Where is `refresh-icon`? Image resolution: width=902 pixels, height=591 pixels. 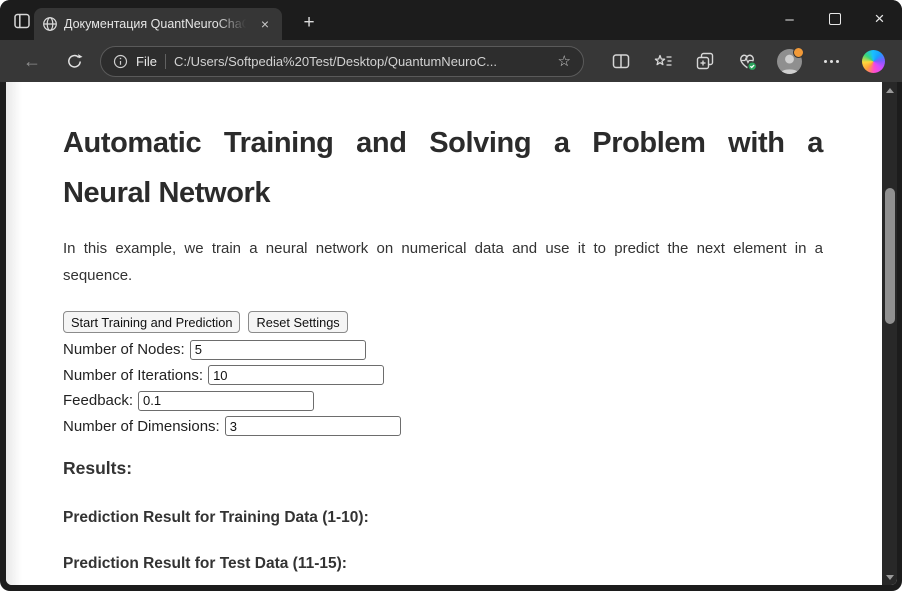
refresh-icon is located at coordinates (74, 61).